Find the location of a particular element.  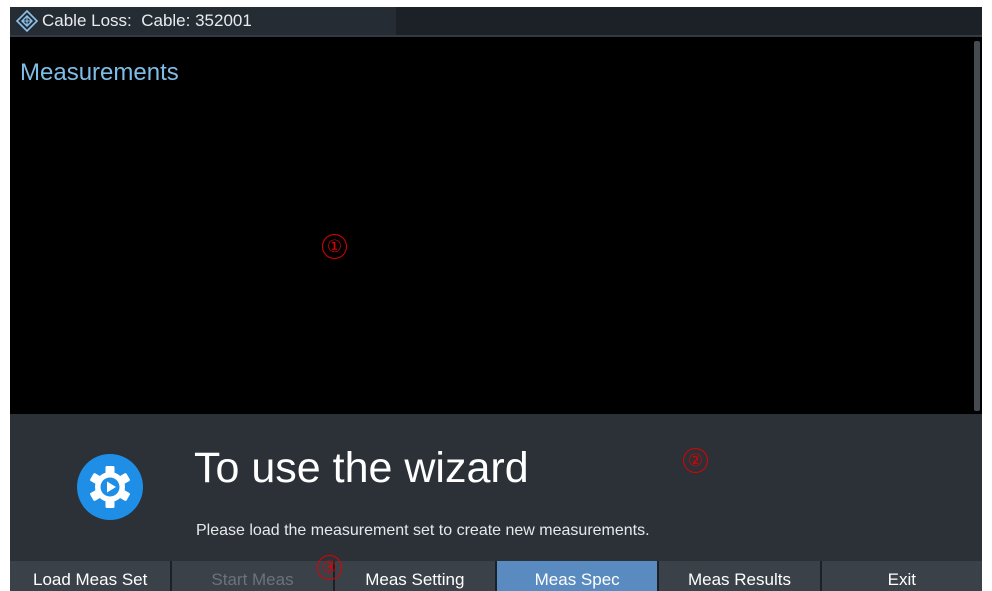

window-title: Cable Loss: Cable: 352001 is located at coordinates (147, 20).